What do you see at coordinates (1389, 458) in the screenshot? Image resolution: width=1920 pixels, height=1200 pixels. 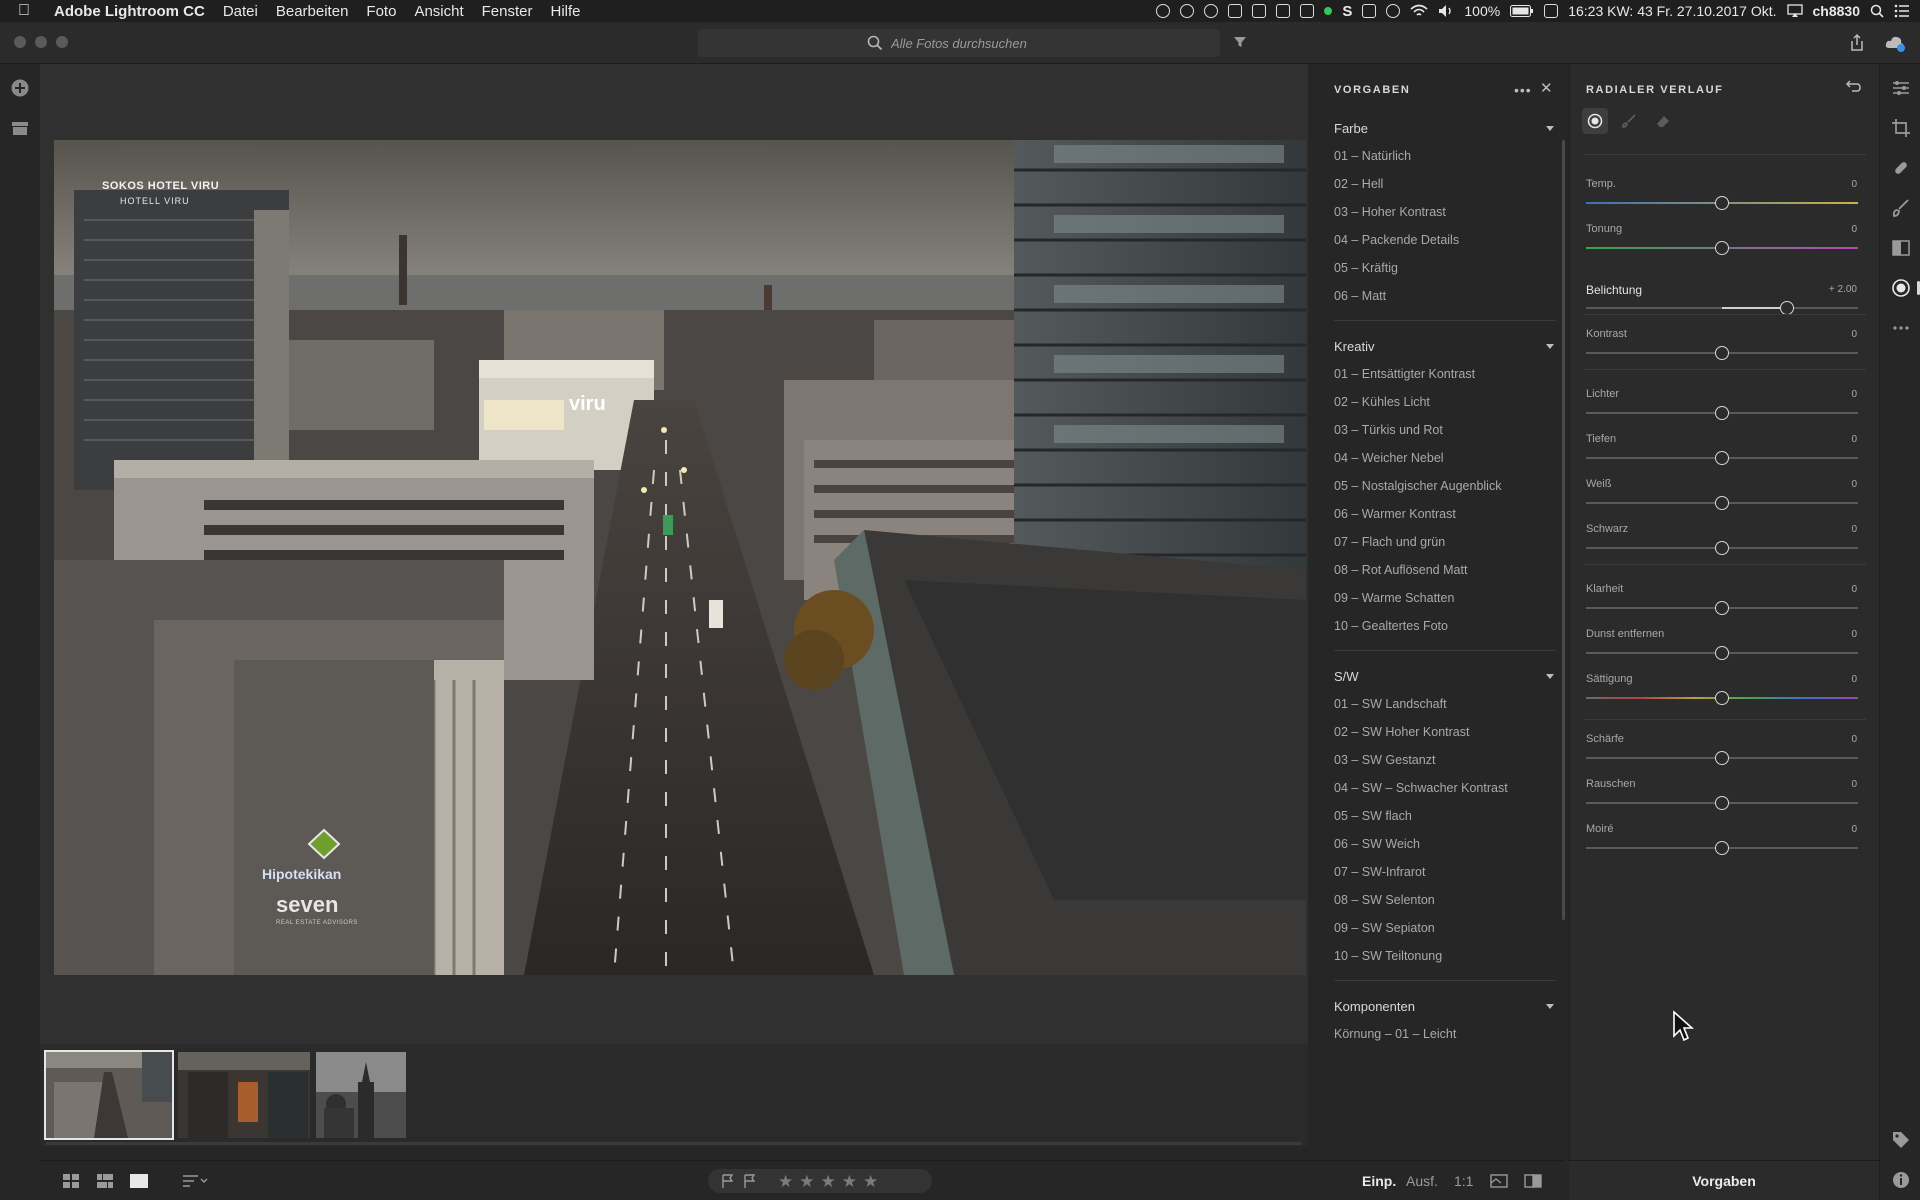 I see `preset-item: 04 – Weicher Nebel` at bounding box center [1389, 458].